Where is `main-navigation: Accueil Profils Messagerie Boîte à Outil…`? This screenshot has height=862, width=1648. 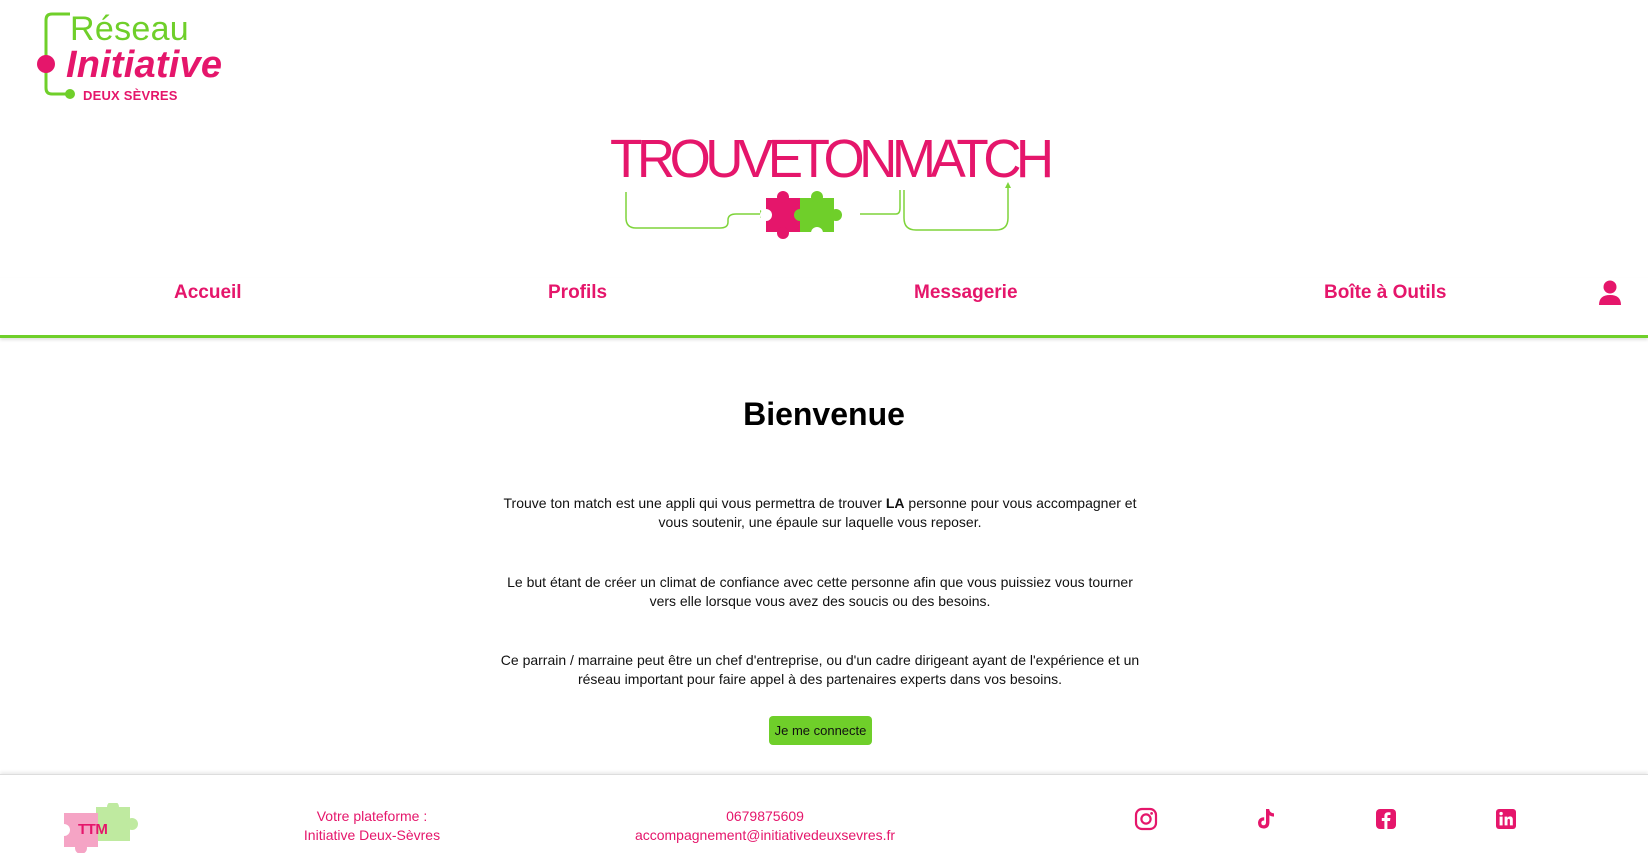
main-navigation: Accueil Profils Messagerie Boîte à Outil… is located at coordinates (824, 308).